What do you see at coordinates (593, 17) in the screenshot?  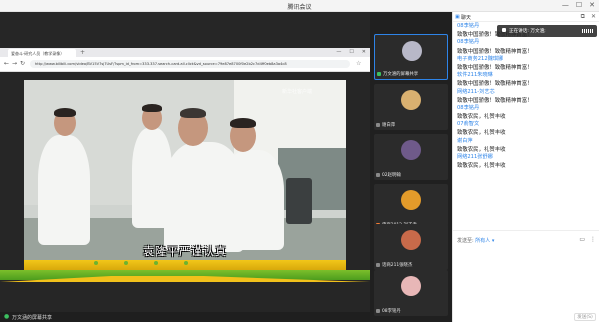 I see `chat-close-icon: ✕` at bounding box center [593, 17].